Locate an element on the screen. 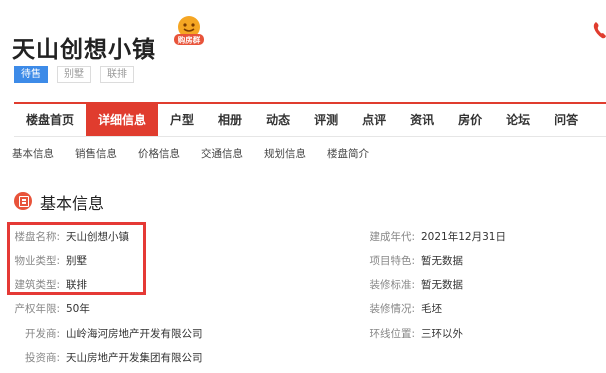  nav-news: 动态 is located at coordinates (278, 120).